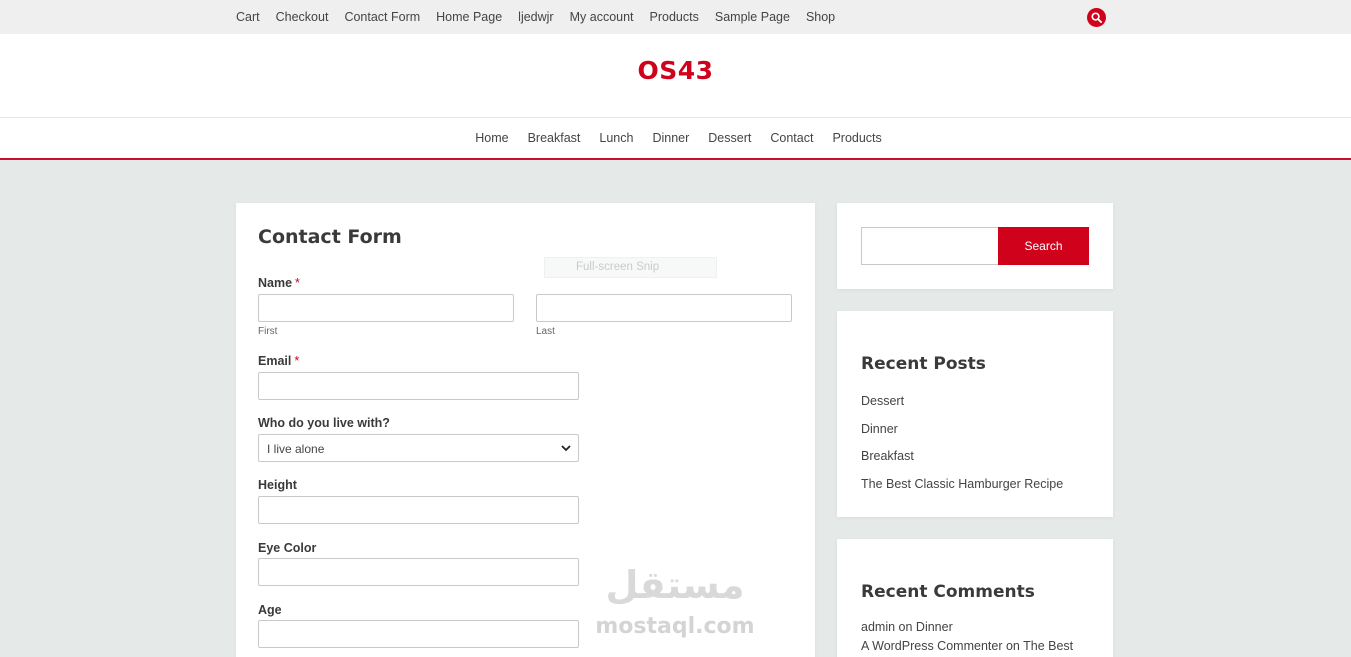 Image resolution: width=1351 pixels, height=657 pixels. Describe the element at coordinates (418, 448) in the screenshot. I see `livewith-select: I live alone` at that location.